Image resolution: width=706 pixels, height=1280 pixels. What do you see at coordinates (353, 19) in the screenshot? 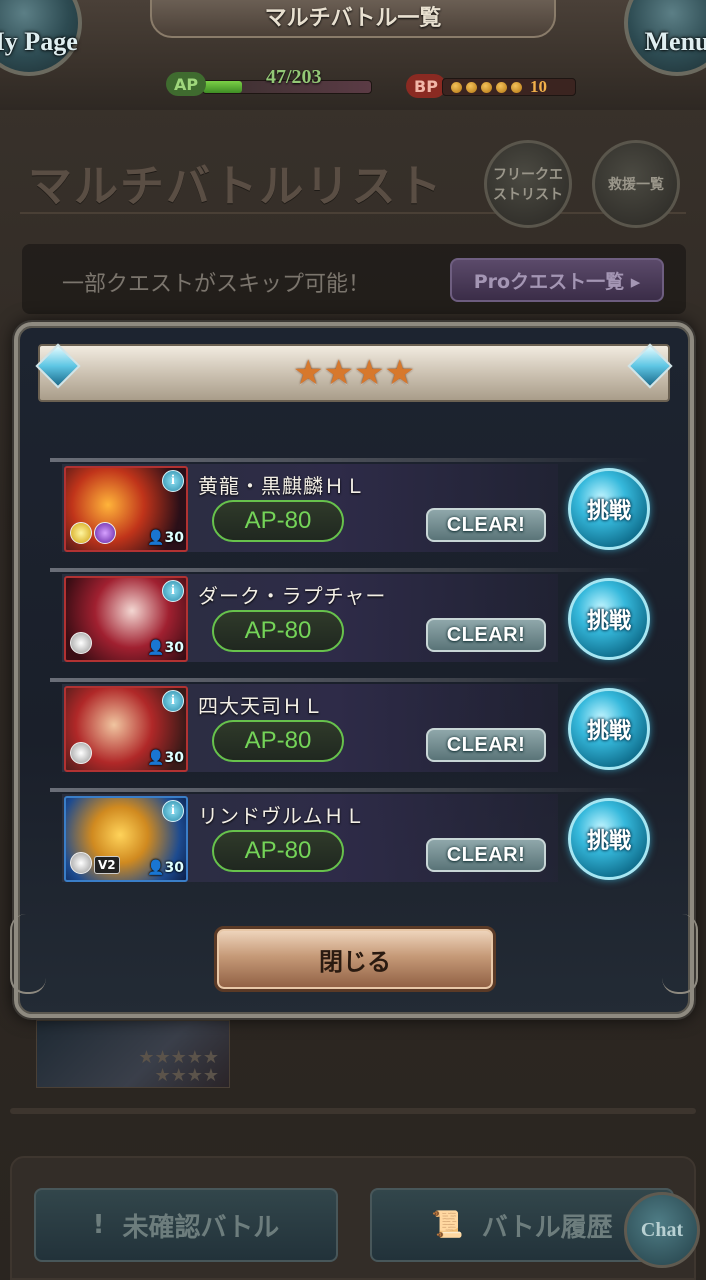
I see `page-title: マルチバトル一覧` at bounding box center [353, 19].